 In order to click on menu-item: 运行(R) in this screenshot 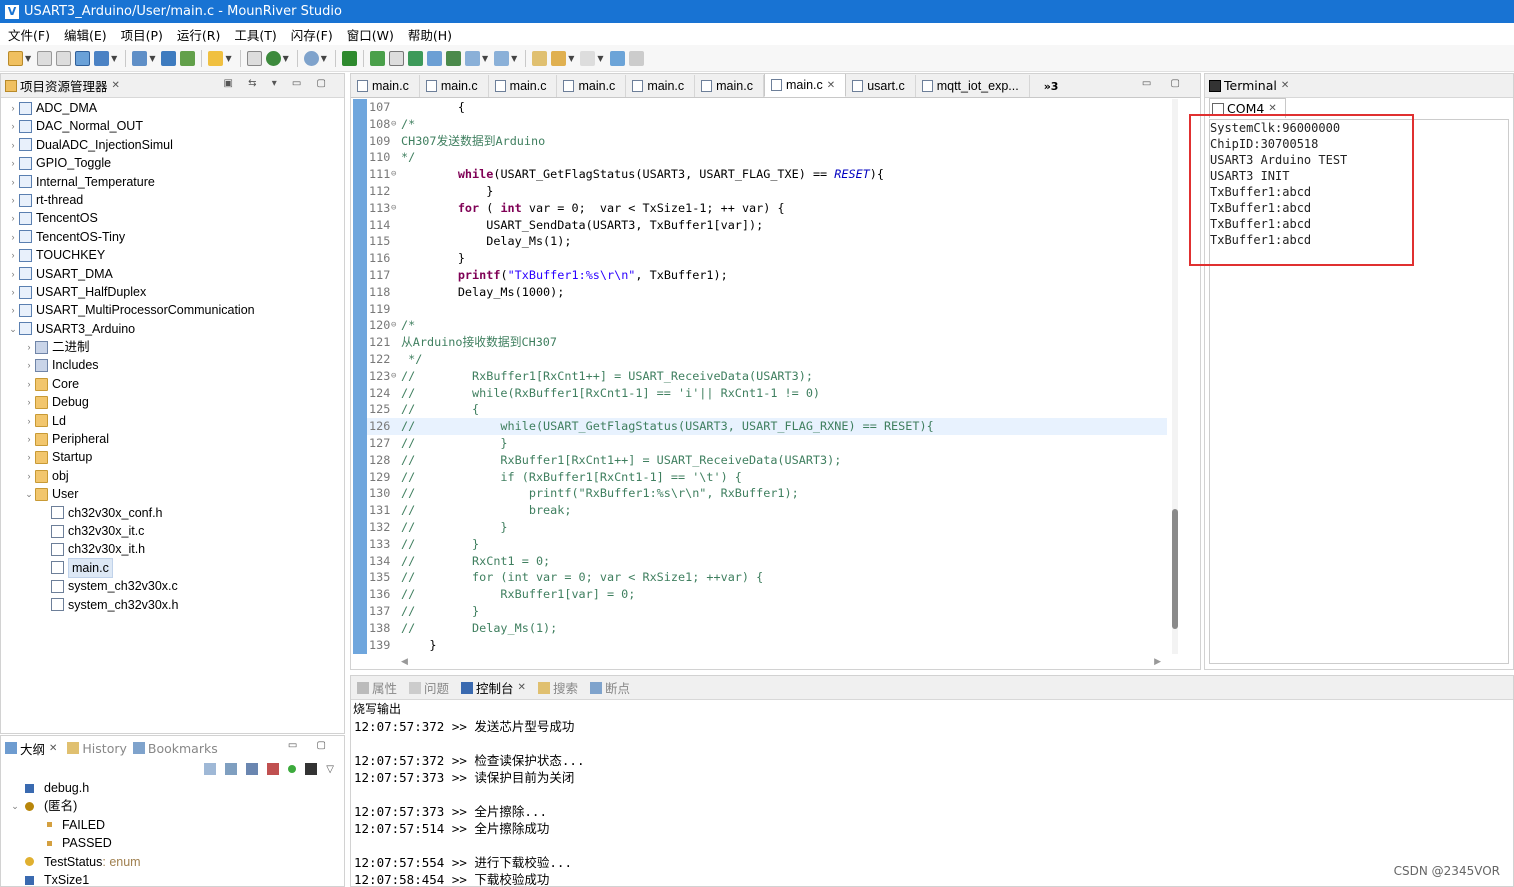, I will do `click(198, 34)`.